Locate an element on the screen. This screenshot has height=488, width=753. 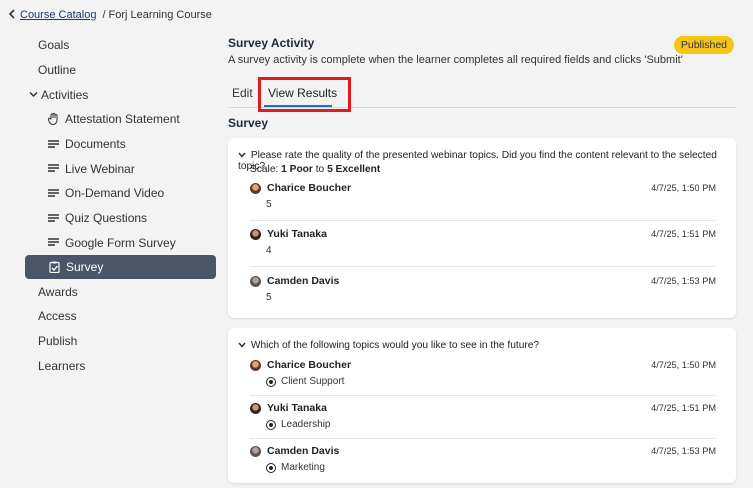
response-item: Charice Boucher 5 4/7/25, 1:50 PM is located at coordinates (483, 196).